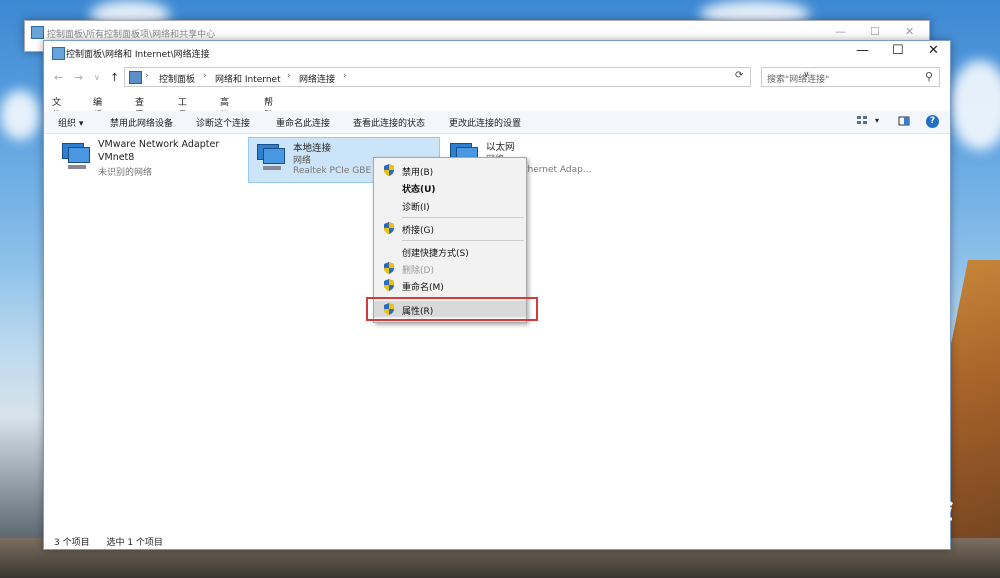 The height and width of the screenshot is (578, 1000). Describe the element at coordinates (861, 509) in the screenshot. I see `watermark-brand: Bai du 经验` at that location.